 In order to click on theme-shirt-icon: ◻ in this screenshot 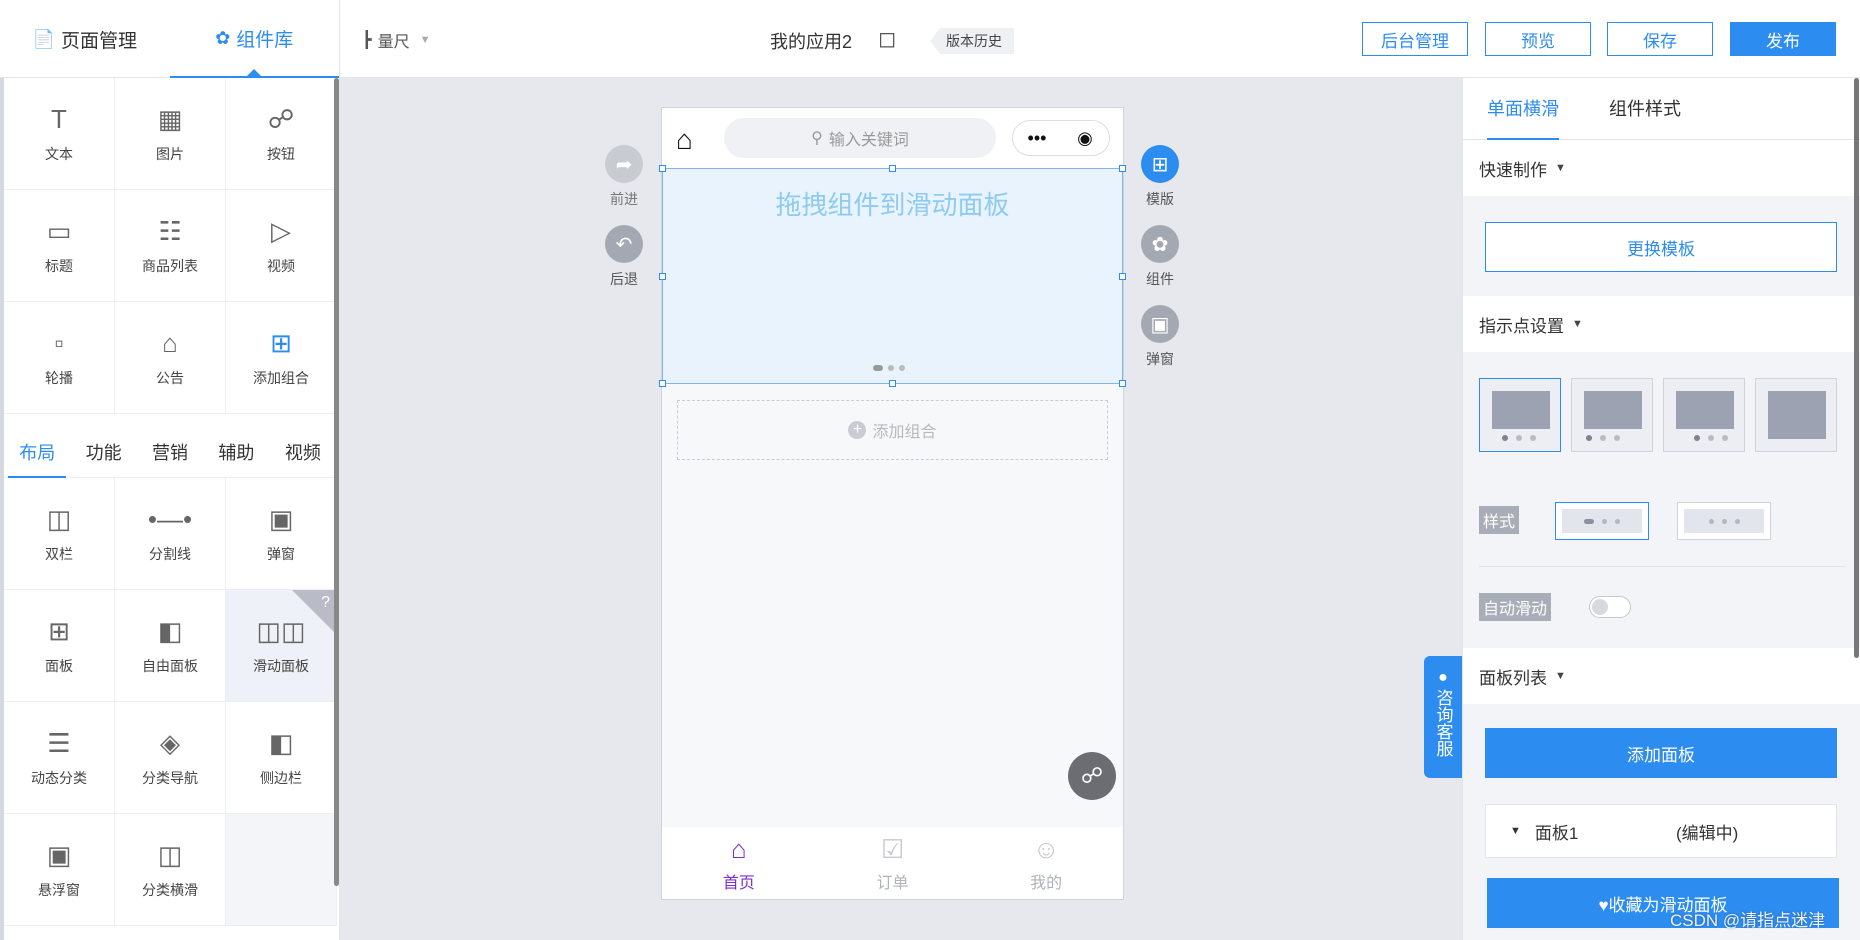, I will do `click(887, 39)`.